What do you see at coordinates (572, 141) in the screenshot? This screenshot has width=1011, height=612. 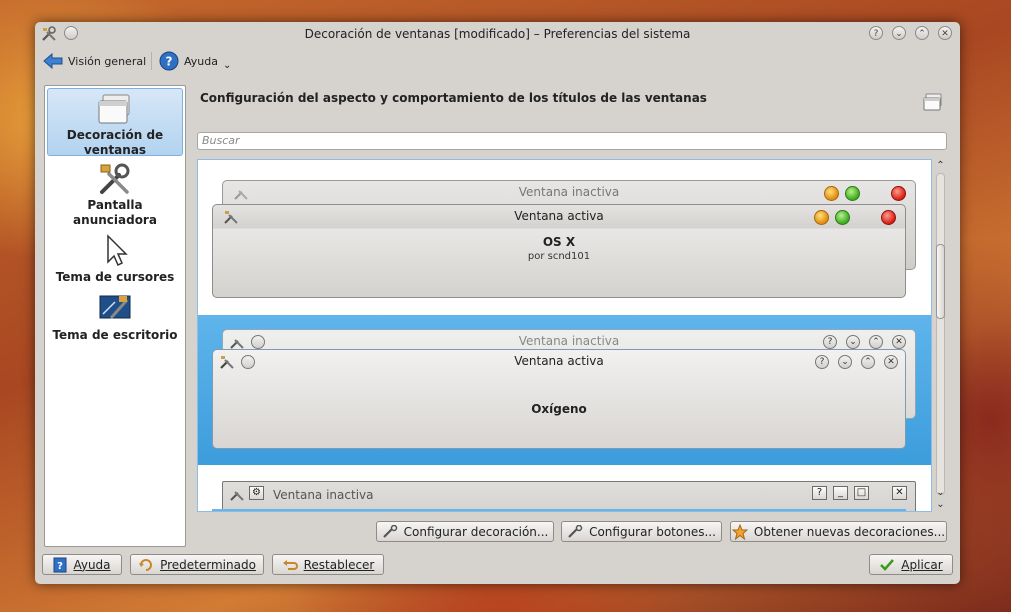 I see `search-input: Buscar` at bounding box center [572, 141].